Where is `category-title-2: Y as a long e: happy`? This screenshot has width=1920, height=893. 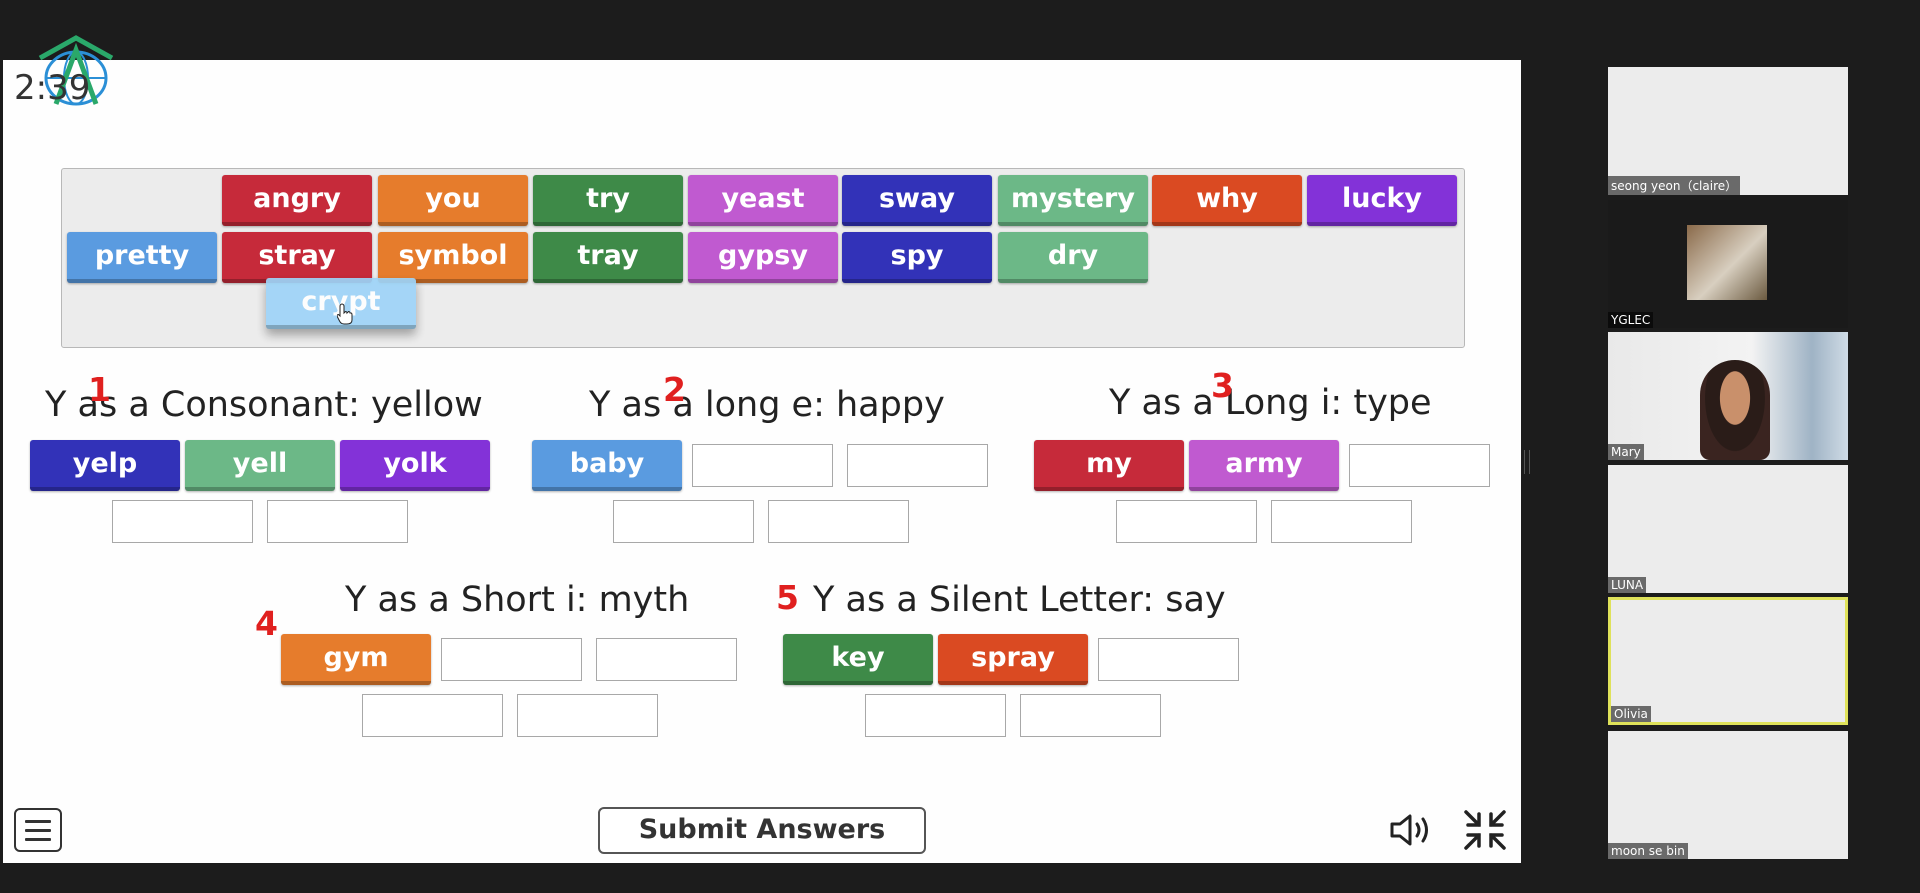
category-title-2: Y as a long e: happy is located at coordinates (767, 405).